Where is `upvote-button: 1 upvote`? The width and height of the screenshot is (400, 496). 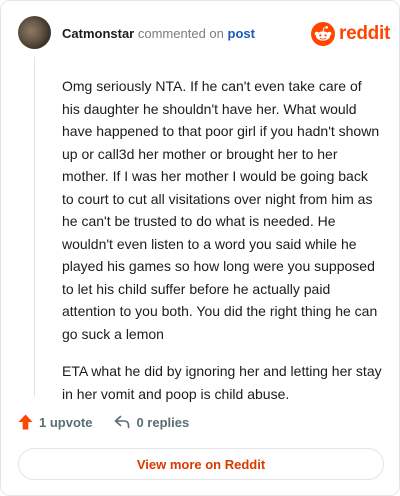
upvote-button: 1 upvote is located at coordinates (55, 422).